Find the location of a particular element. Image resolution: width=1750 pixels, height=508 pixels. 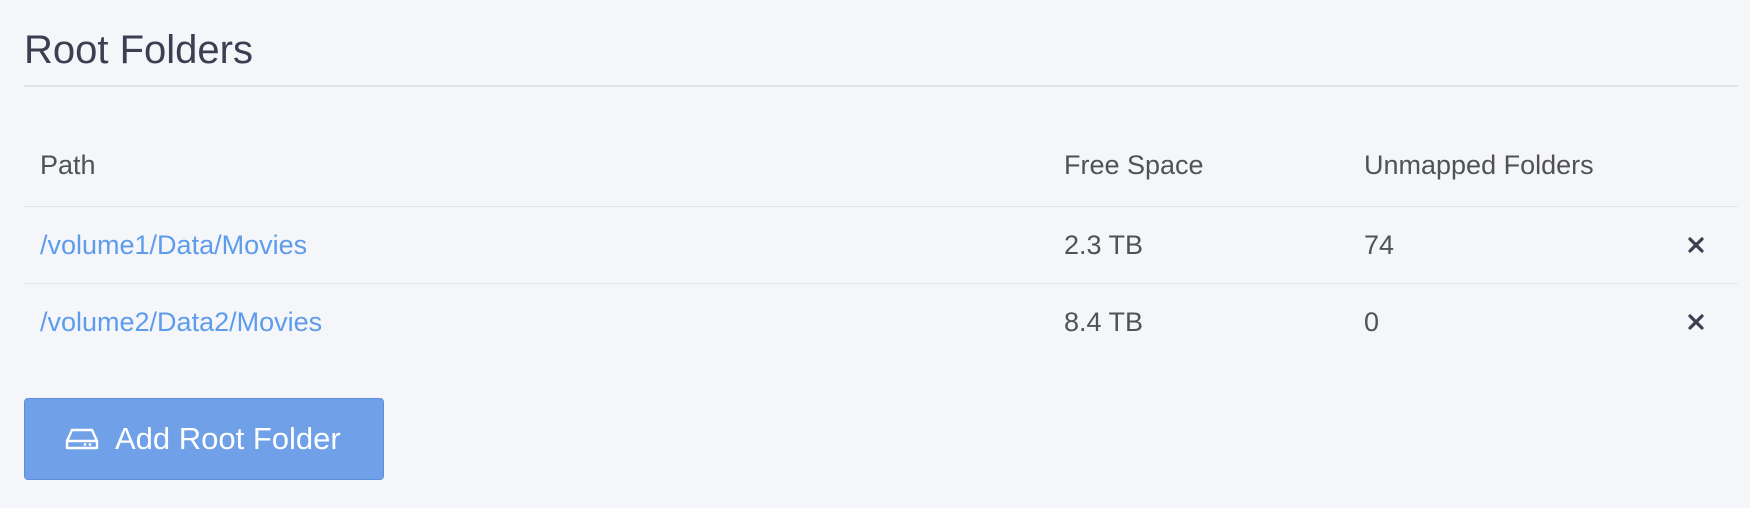

column-header-unmapped-folders: Unmapped Folders is located at coordinates (1479, 165).